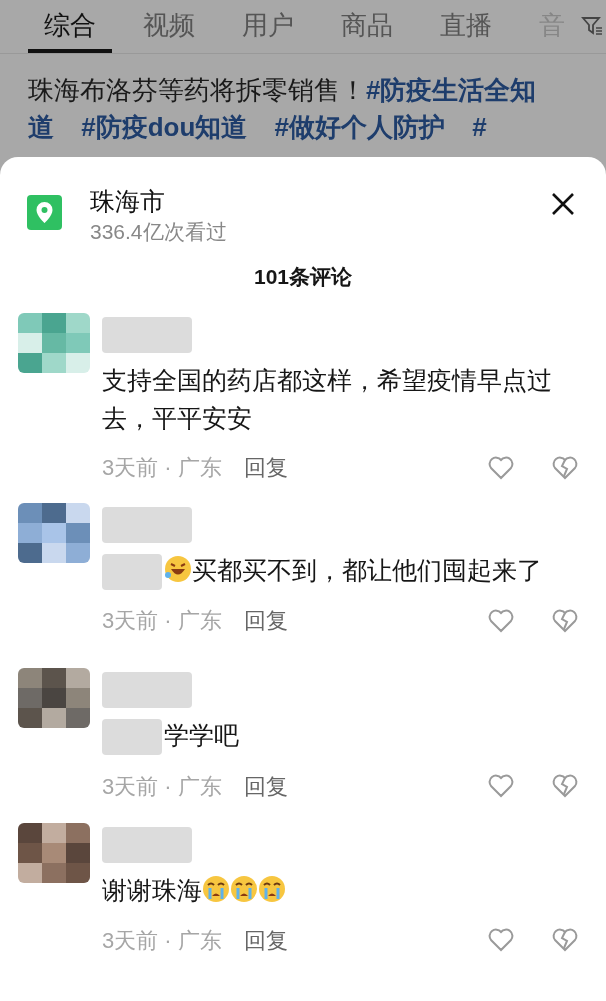 This screenshot has height=1001, width=606. I want to click on comment-text: 支持全国的药店都这样，希望疫情早点过去，平平安安, so click(327, 398).